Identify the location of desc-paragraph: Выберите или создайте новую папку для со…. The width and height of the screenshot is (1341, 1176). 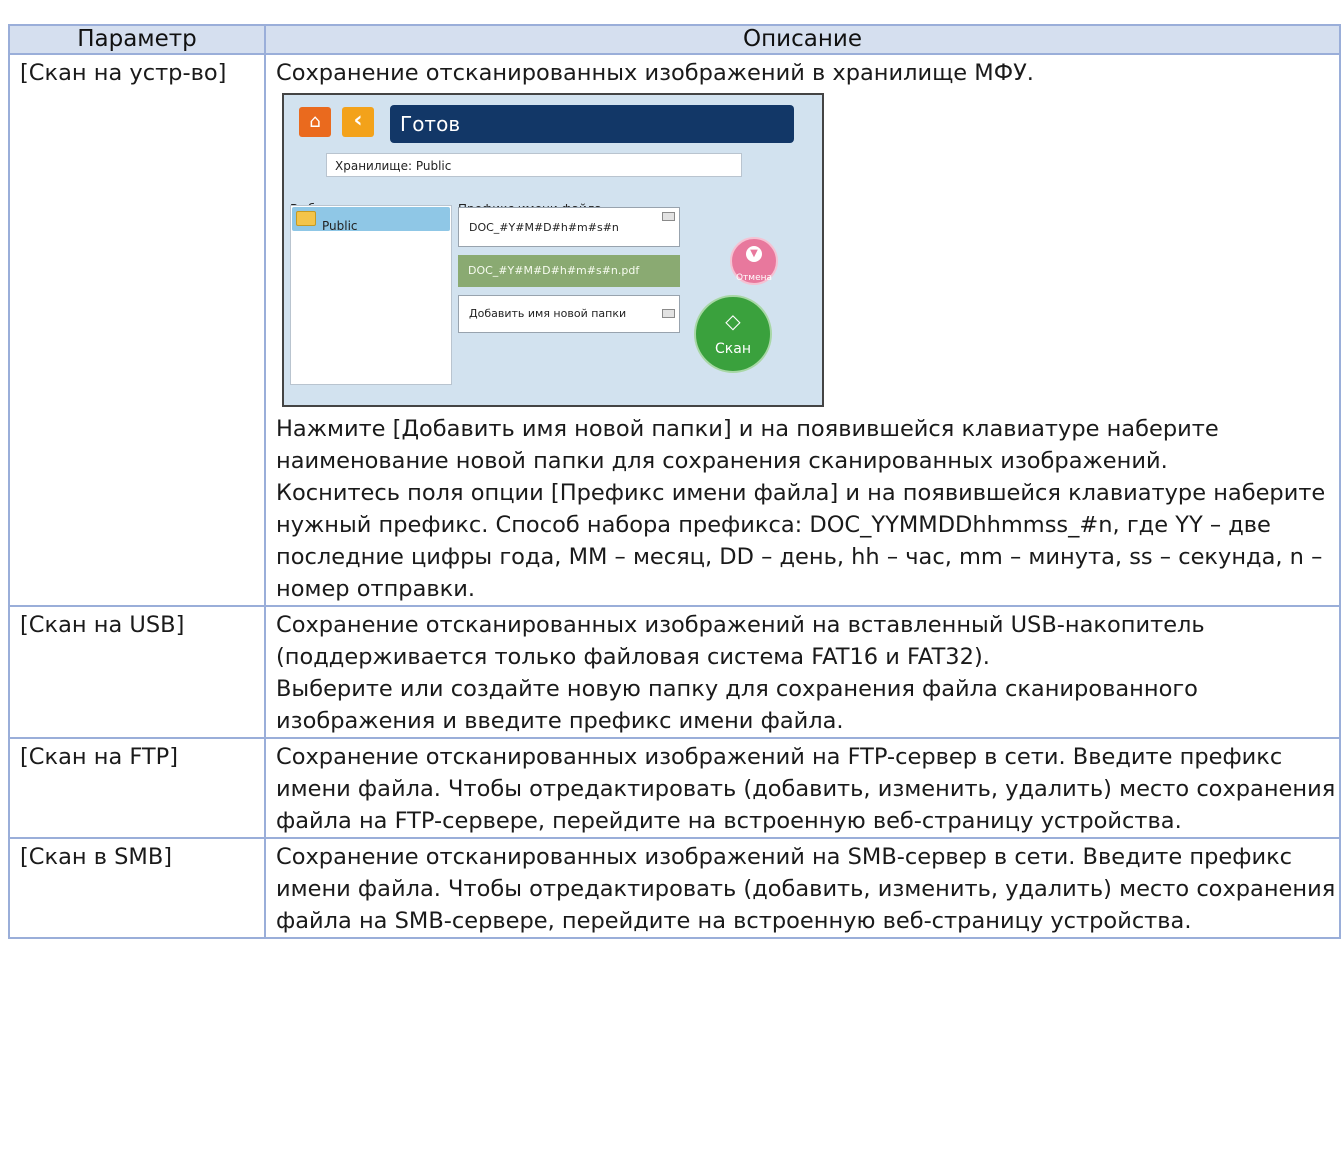
(737, 705).